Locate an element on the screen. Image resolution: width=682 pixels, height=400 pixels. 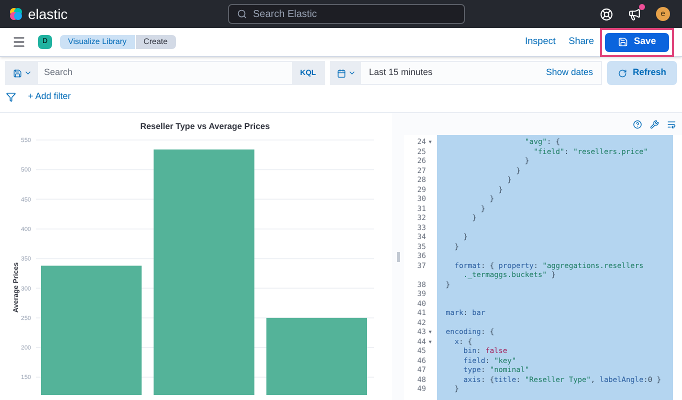
quick-menu-button is located at coordinates (346, 73).